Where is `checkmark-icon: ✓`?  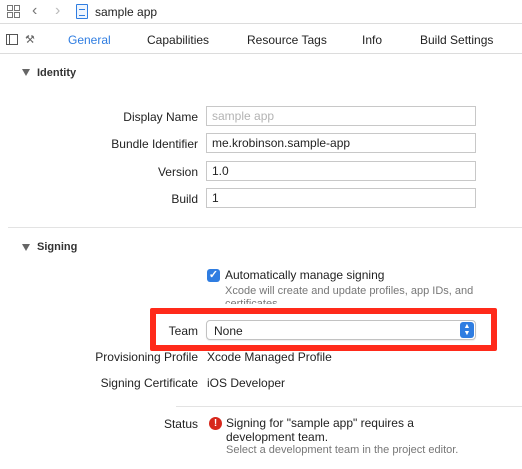 checkmark-icon: ✓ is located at coordinates (213, 275).